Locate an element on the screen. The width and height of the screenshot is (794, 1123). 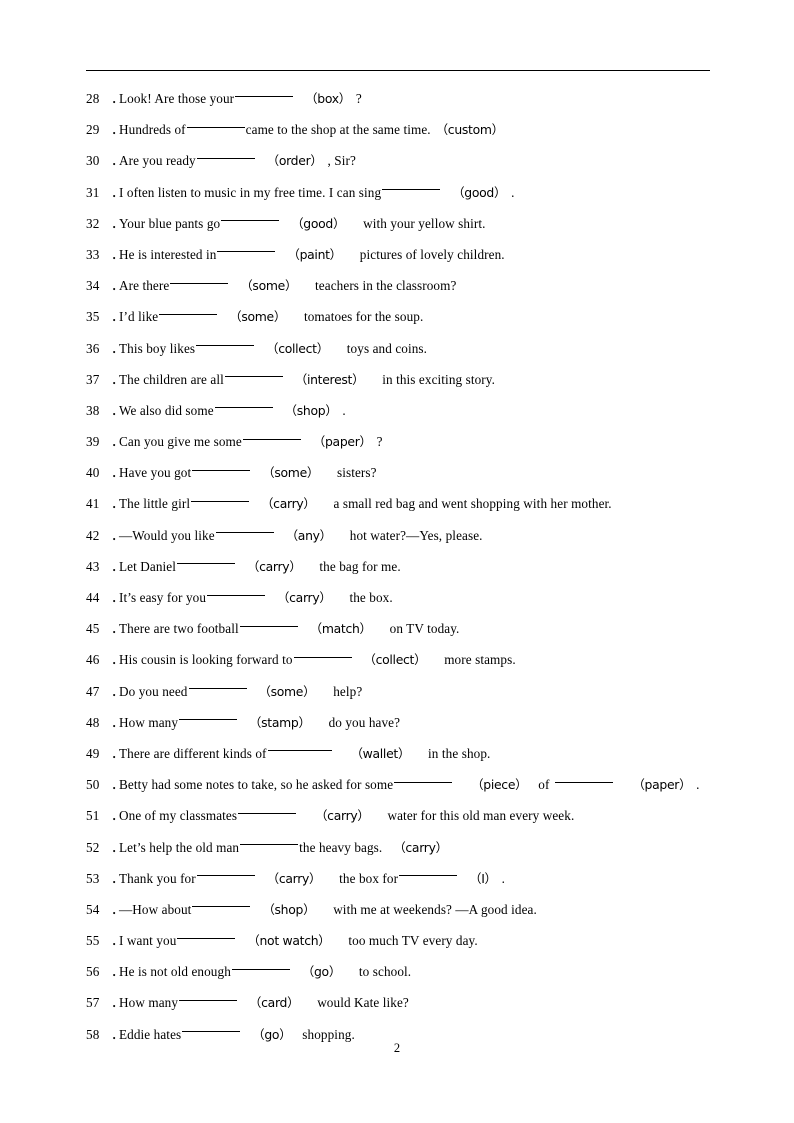
word-cue: （paper） is located at coordinates (662, 785).